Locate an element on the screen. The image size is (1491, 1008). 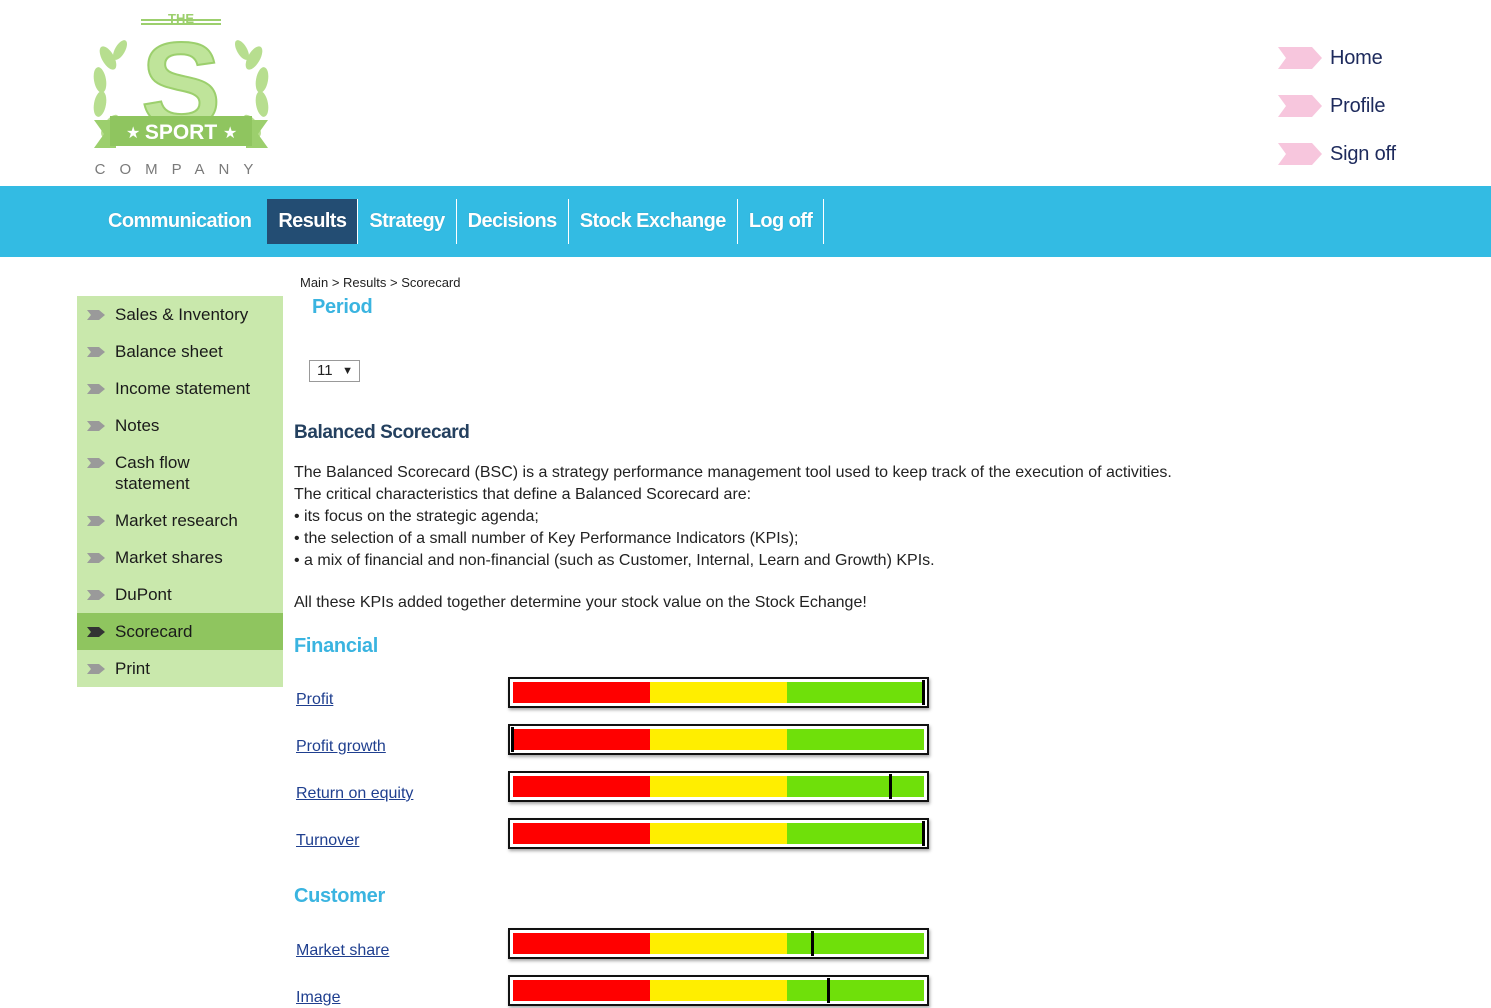
balanced-scorecard-title: Balanced Scorecard is located at coordinates (382, 432).